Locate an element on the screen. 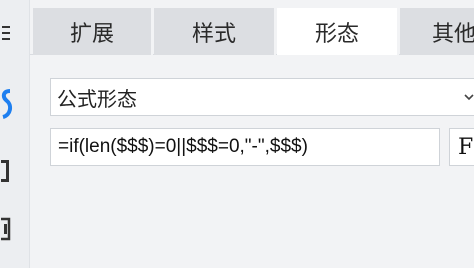  sidebar is located at coordinates (15, 134).